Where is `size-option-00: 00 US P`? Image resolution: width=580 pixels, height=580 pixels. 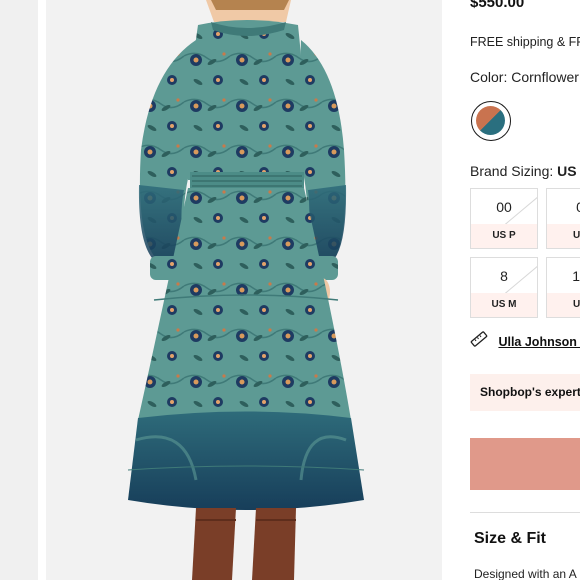 size-option-00: 00 US P is located at coordinates (504, 218).